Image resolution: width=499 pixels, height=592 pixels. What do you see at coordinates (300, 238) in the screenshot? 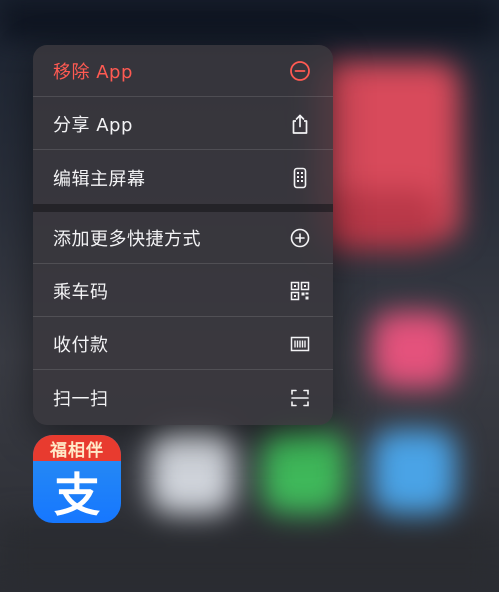
I see `plus-circle-icon` at bounding box center [300, 238].